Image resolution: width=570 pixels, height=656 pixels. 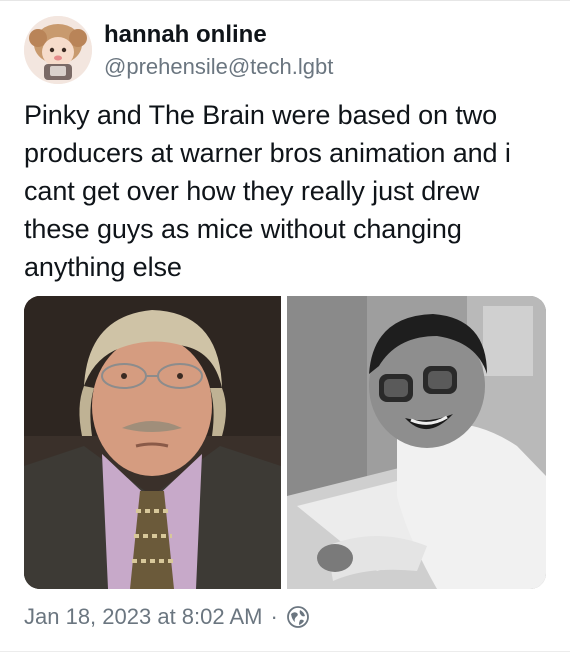 I want to click on avatar, so click(x=58, y=50).